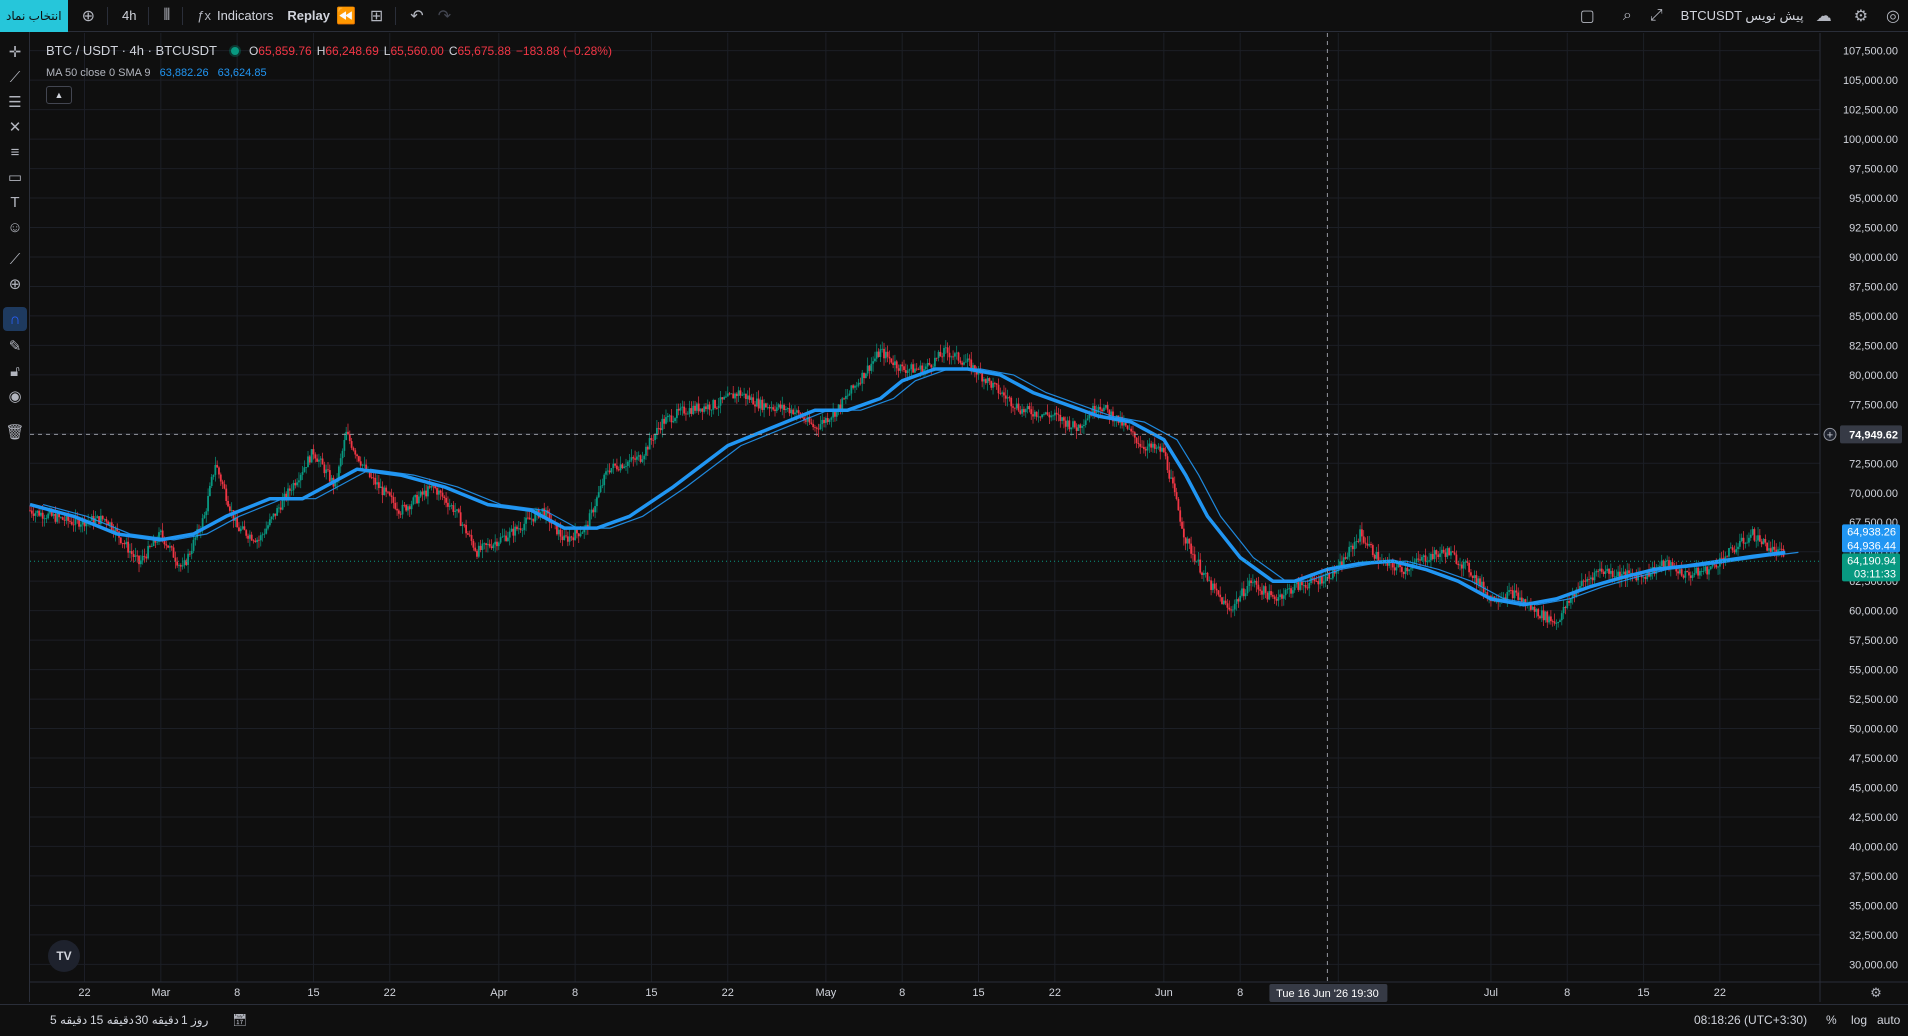 The width and height of the screenshot is (1908, 1036). I want to click on percent-toggle: %, so click(1831, 1020).